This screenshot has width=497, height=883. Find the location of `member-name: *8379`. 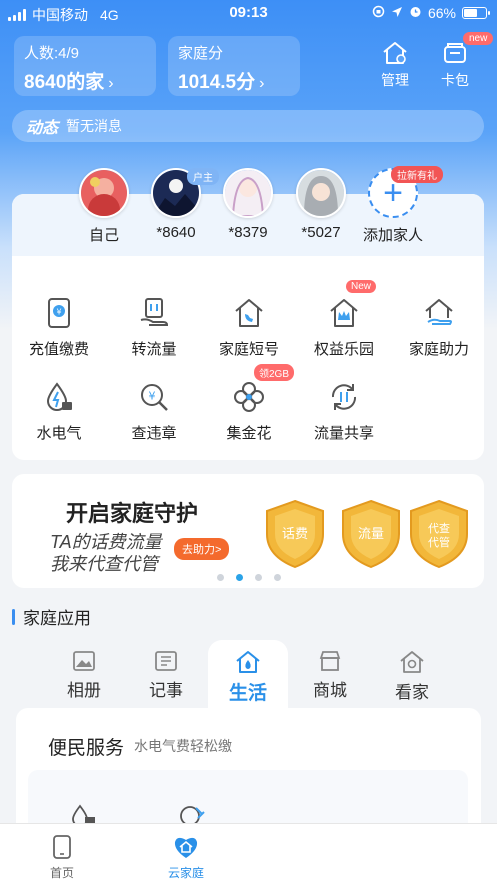

member-name: *8379 is located at coordinates (248, 232).